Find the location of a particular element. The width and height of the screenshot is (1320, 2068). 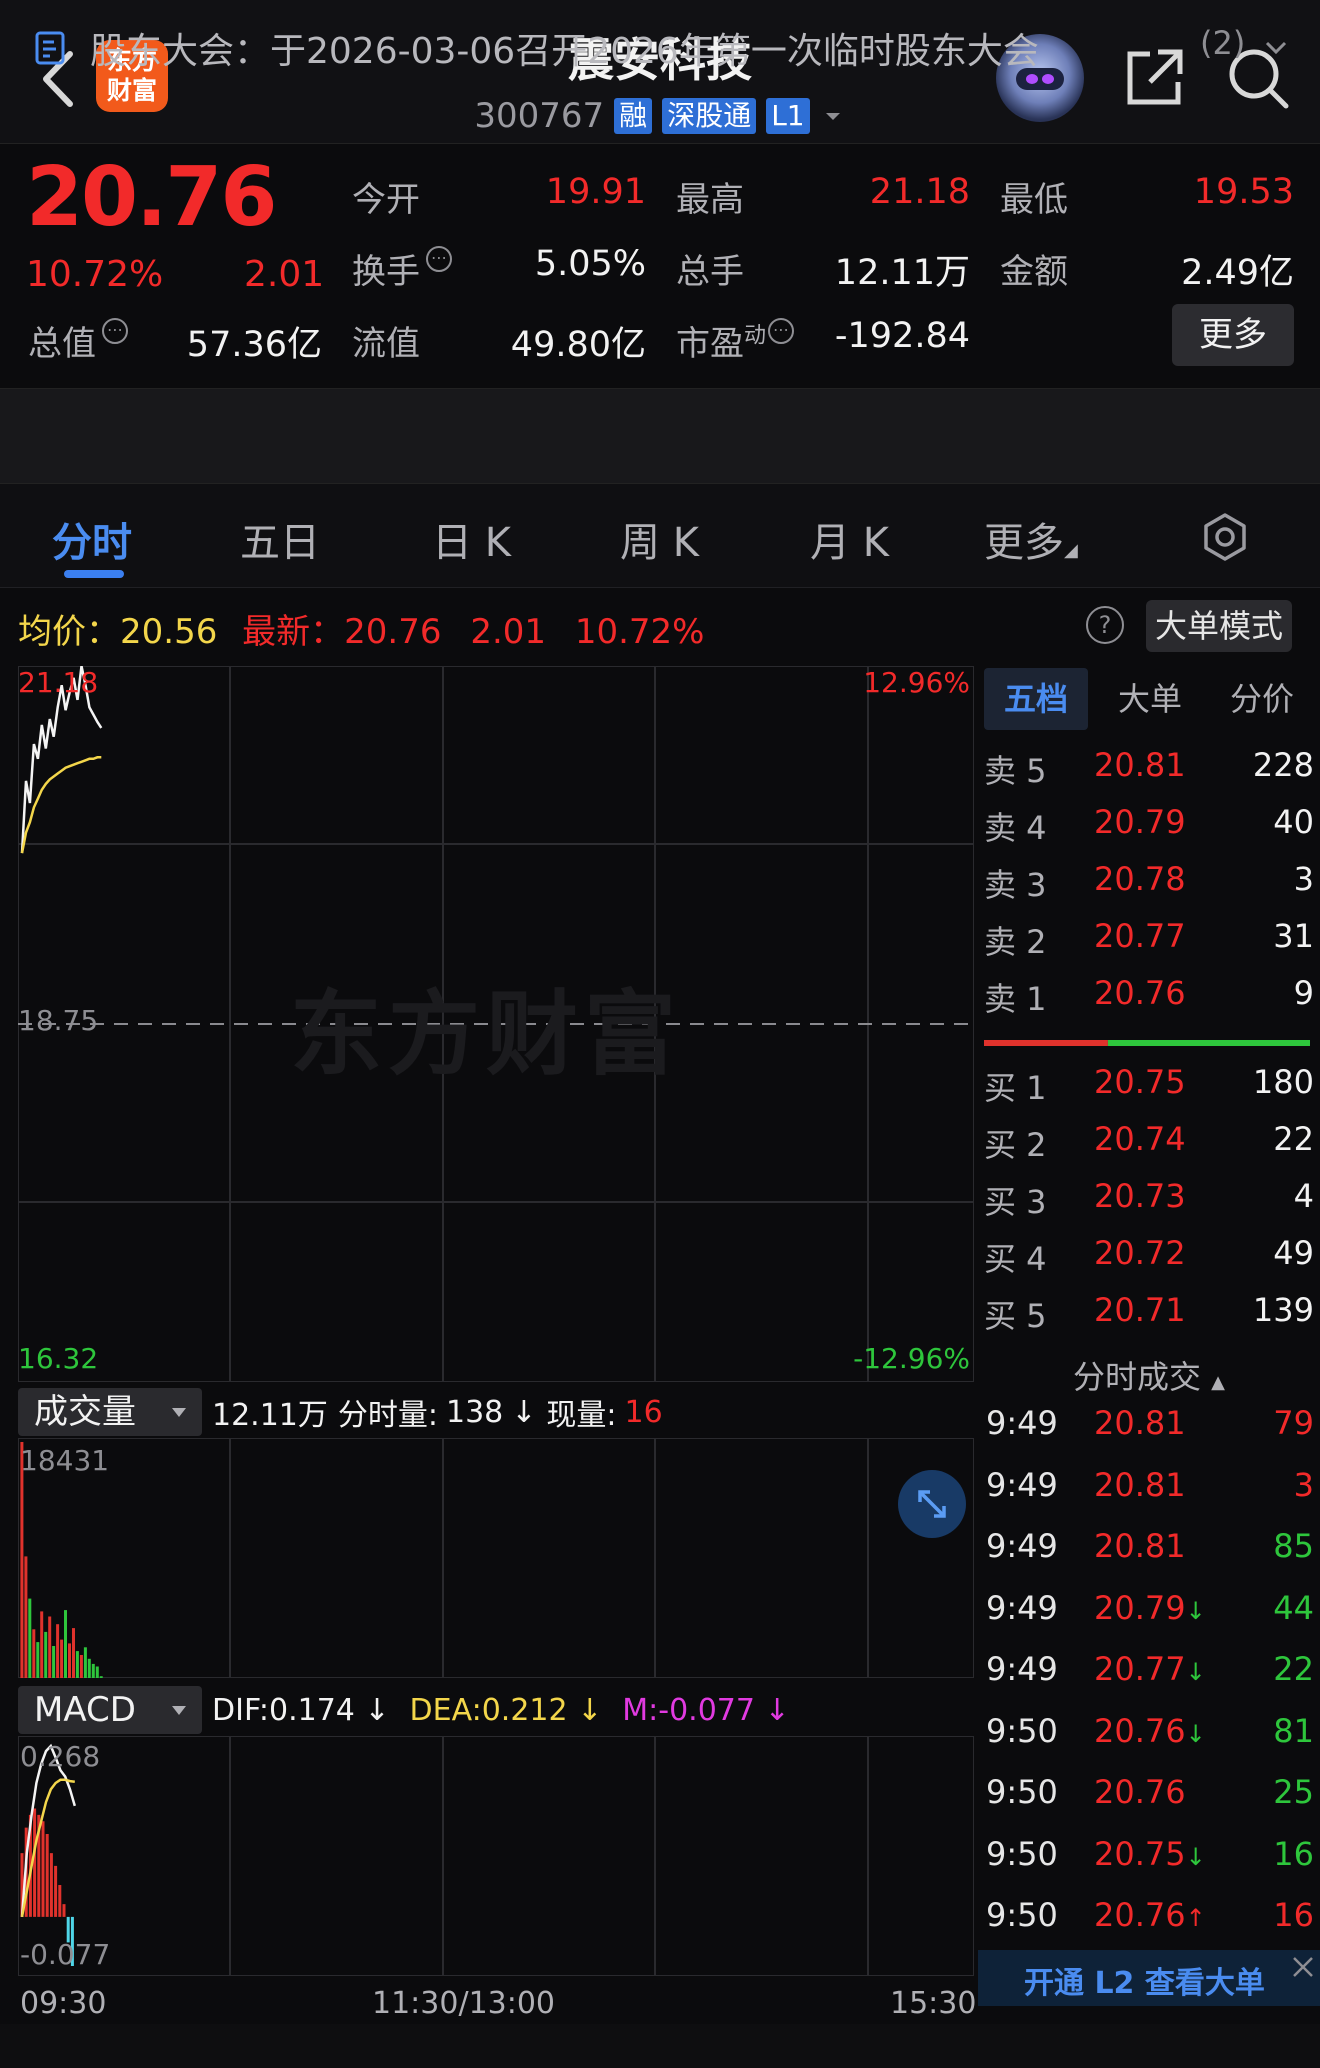

macd-chart is located at coordinates (496, 1856).